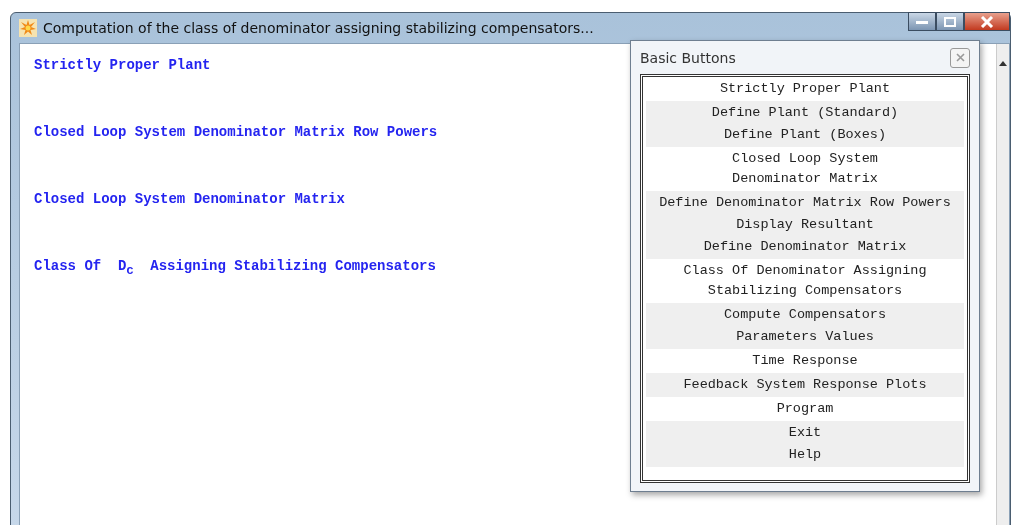 This screenshot has height=525, width=1011. I want to click on notebook-link: Closed Loop System Denominator Matrix, so click(189, 199).